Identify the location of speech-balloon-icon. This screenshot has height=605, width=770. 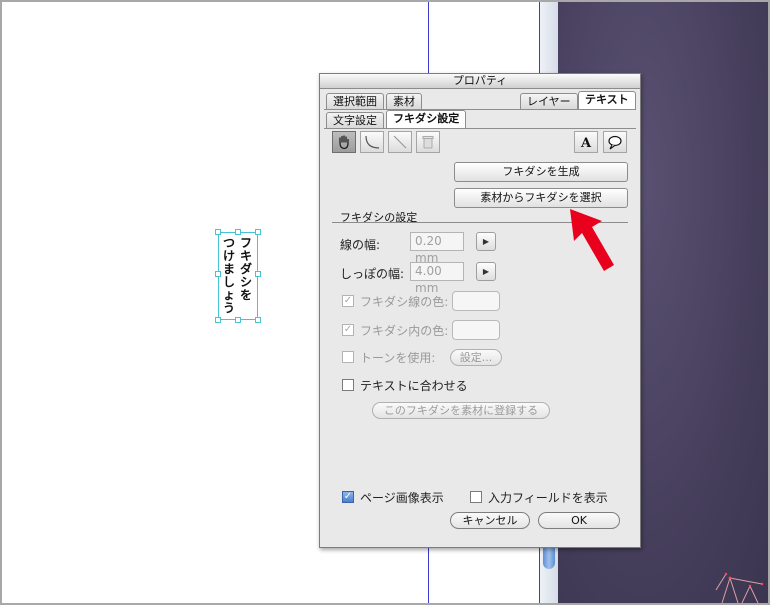
(615, 142).